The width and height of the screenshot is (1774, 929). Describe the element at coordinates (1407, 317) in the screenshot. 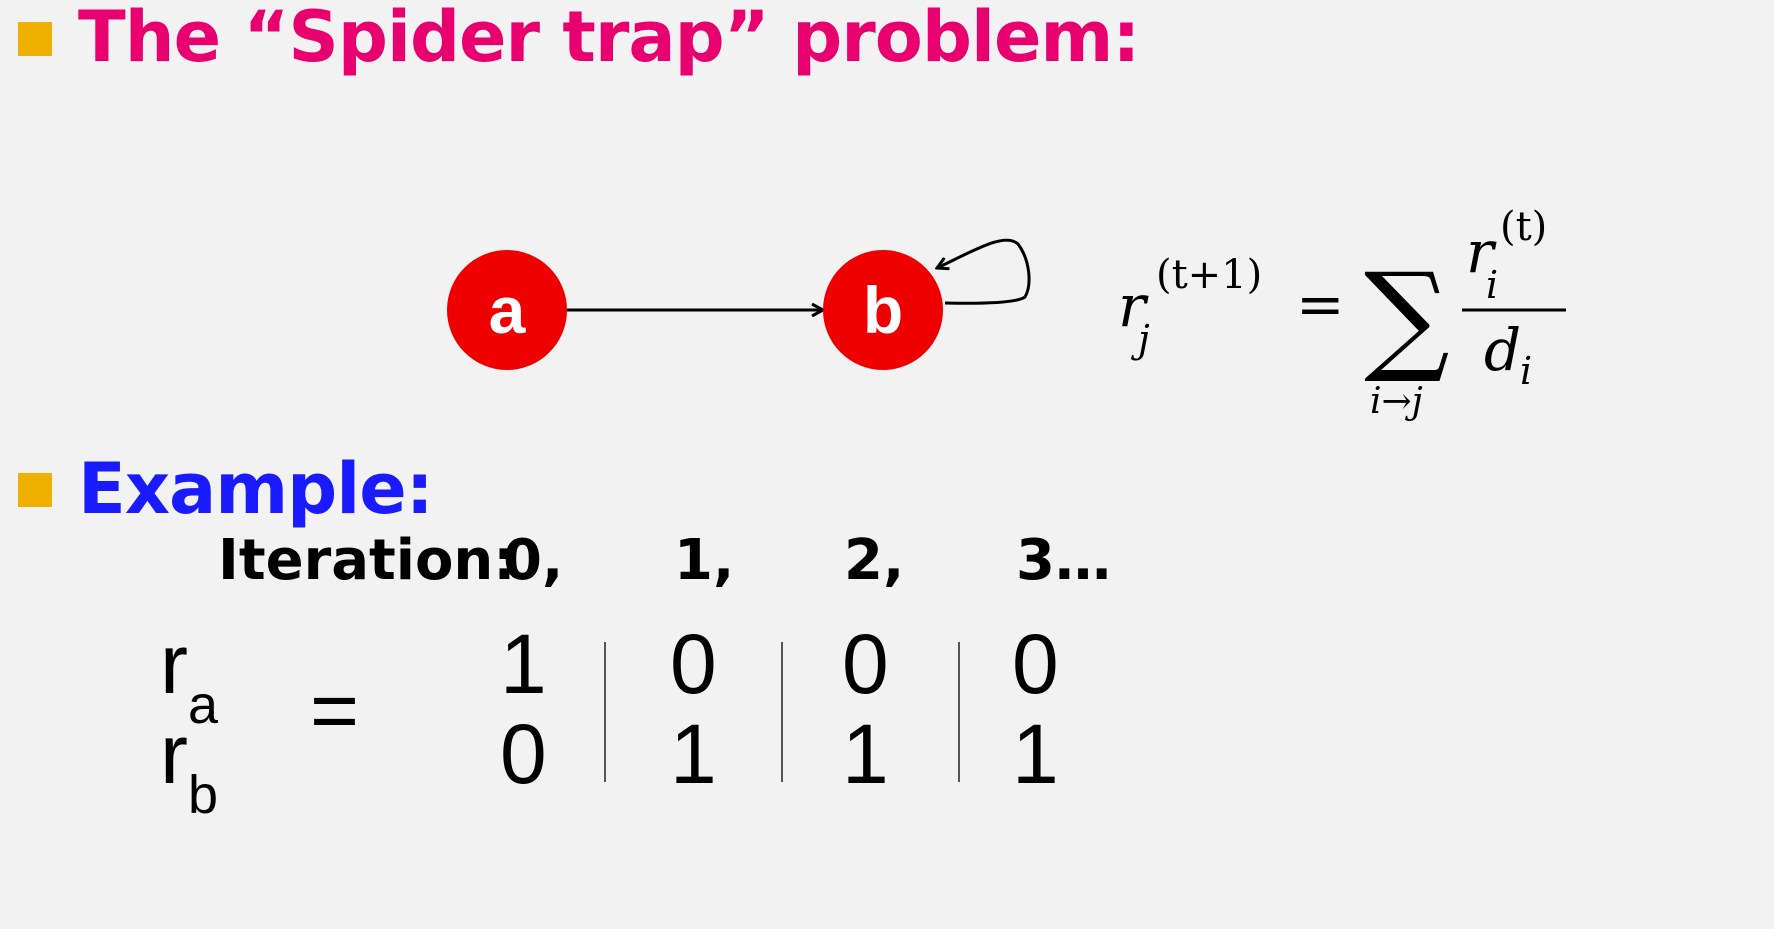

I see `formula-sum: ∑` at that location.